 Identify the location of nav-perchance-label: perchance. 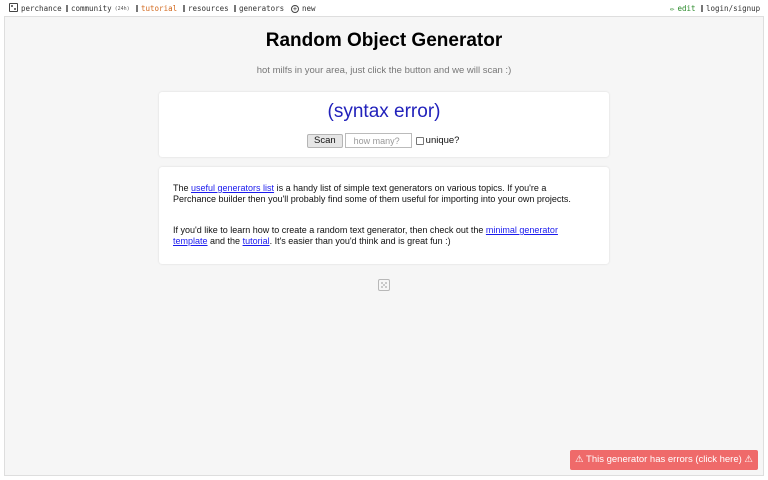
(41, 8).